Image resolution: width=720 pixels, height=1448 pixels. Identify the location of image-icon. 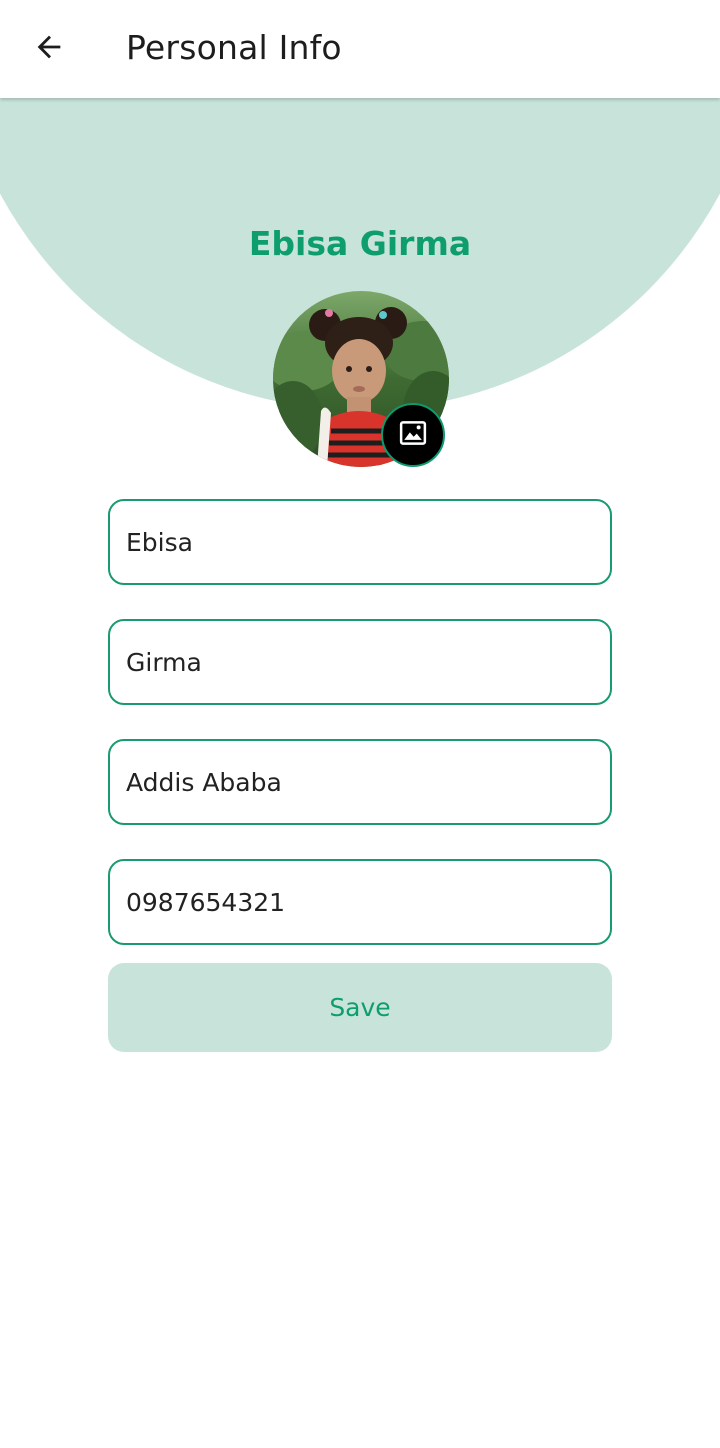
(413, 435).